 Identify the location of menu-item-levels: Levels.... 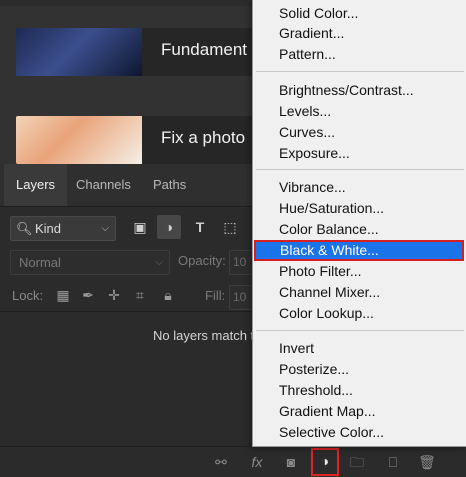
(359, 111).